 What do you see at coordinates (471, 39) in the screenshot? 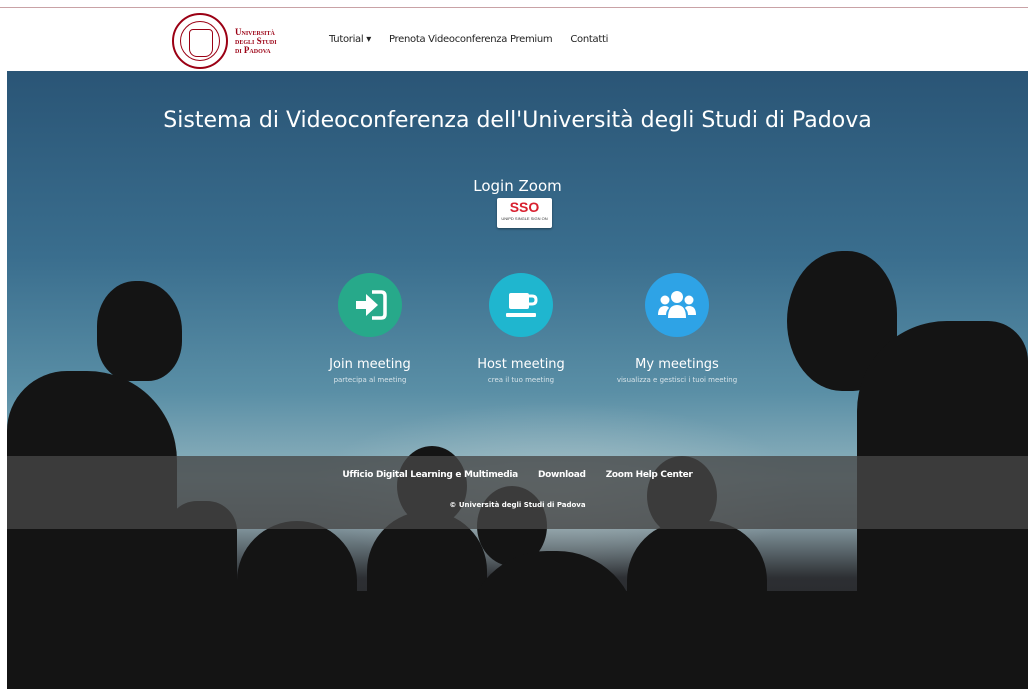
I see `nav-premium: Prenota Videoconferenza Premium` at bounding box center [471, 39].